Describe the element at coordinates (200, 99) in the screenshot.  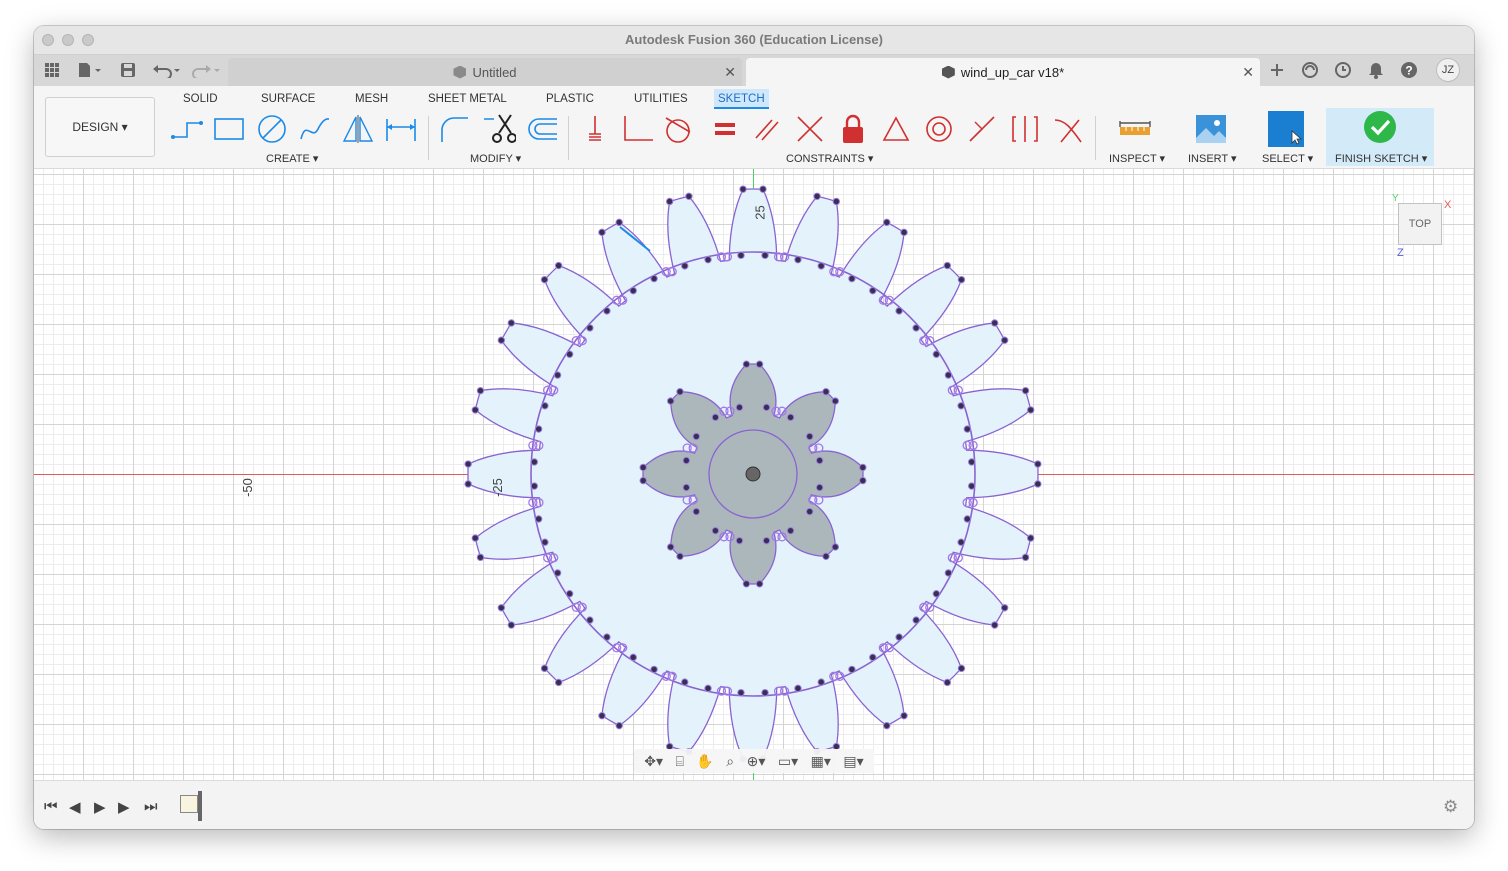
I see `tab-solid: SOLID` at that location.